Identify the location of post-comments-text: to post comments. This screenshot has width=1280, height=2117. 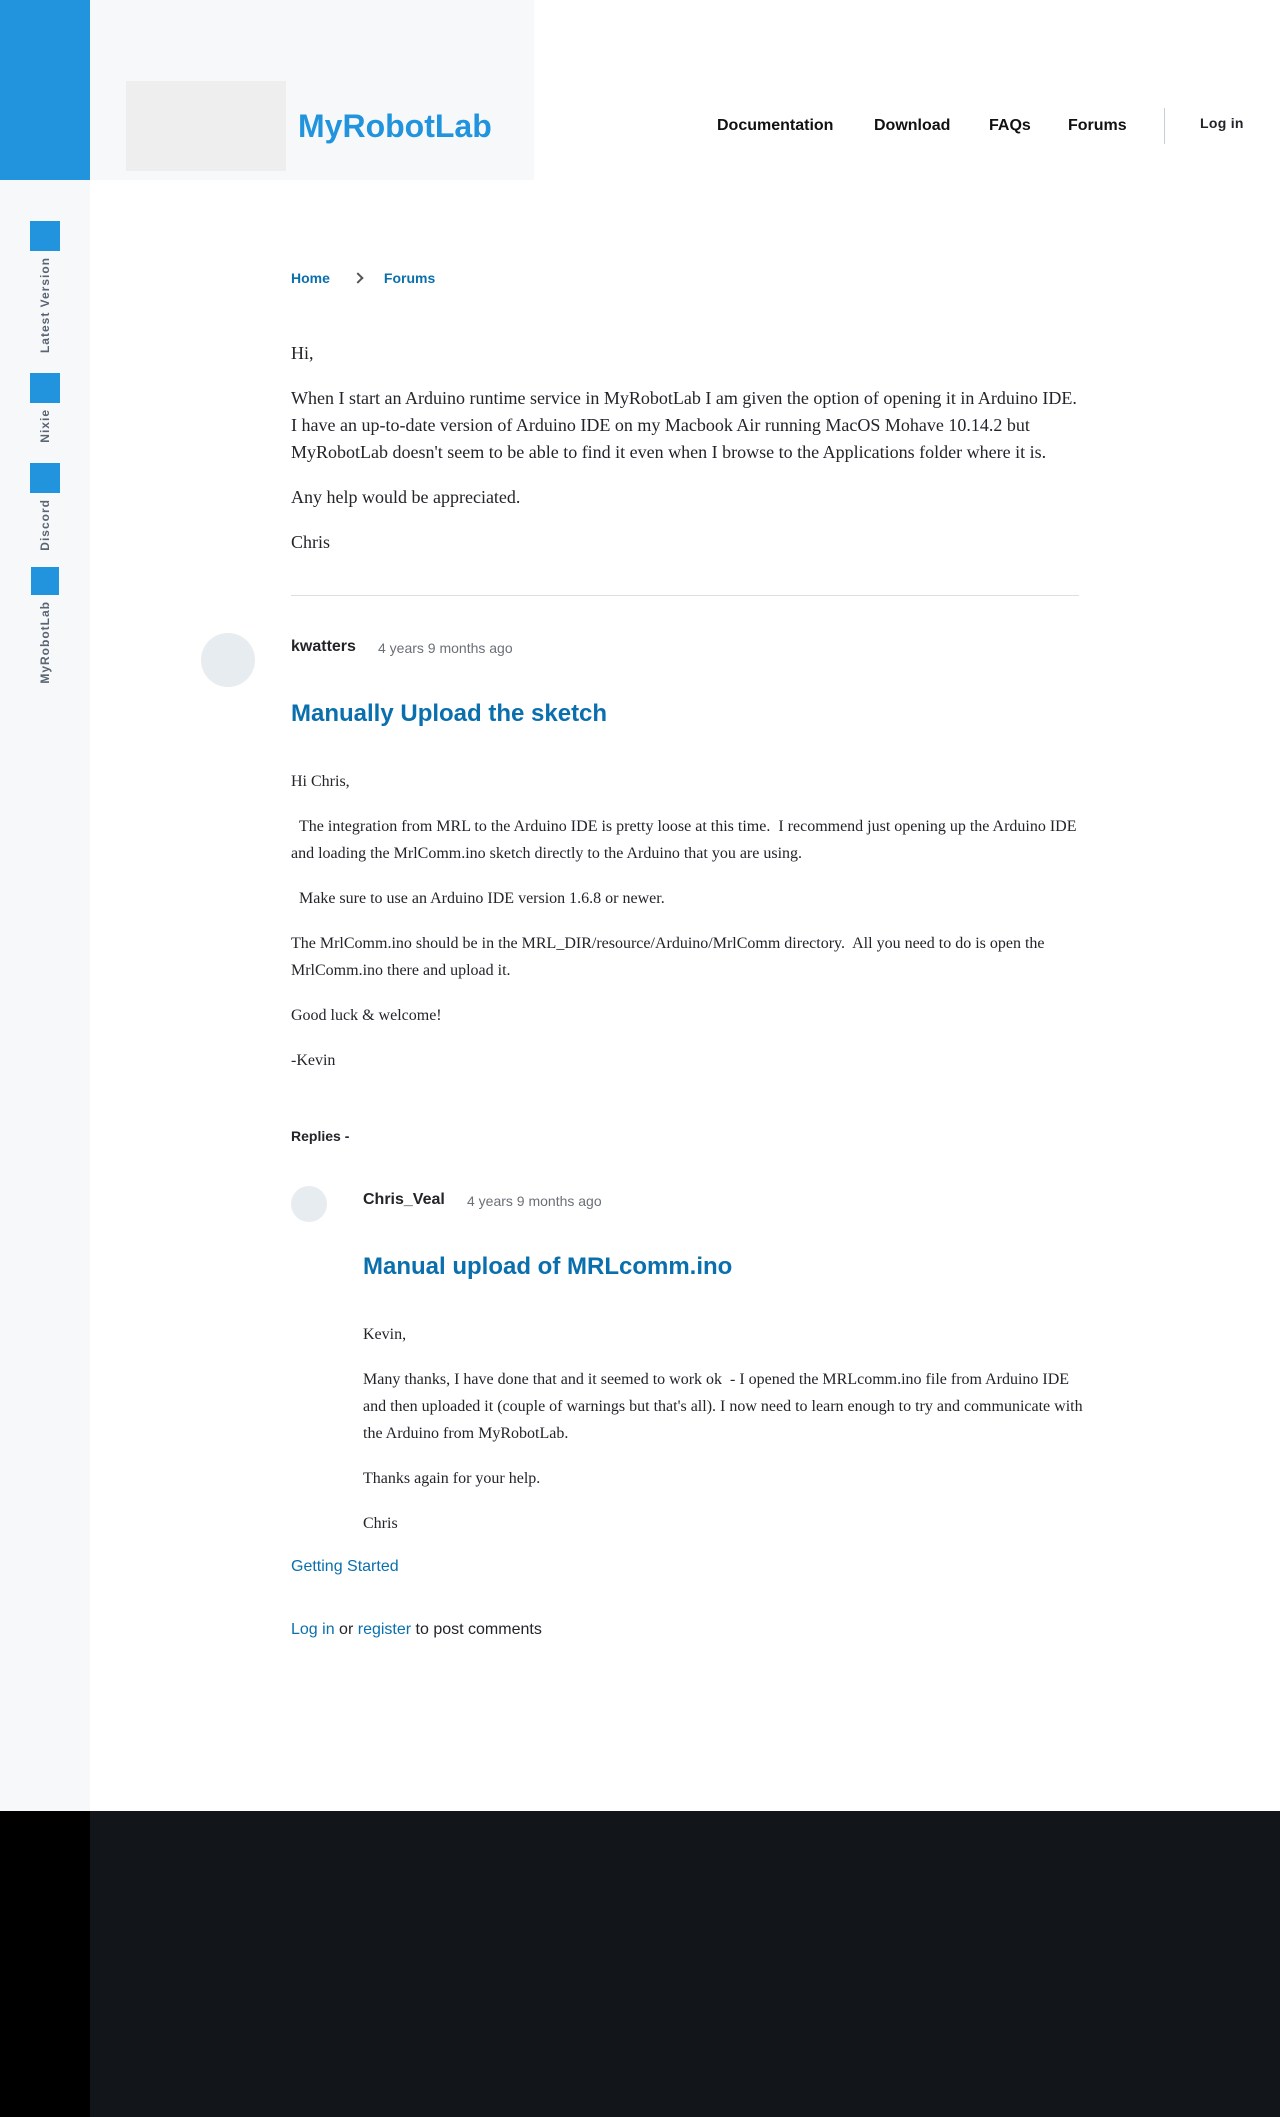
(478, 1629).